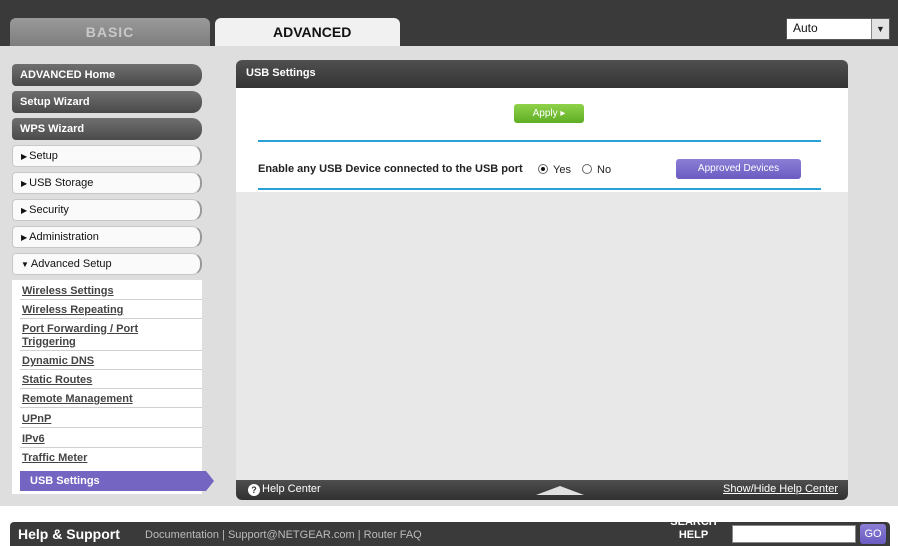 The image size is (898, 546). What do you see at coordinates (113, 481) in the screenshot?
I see `sidebar-link-usb-settings-active: USB Settings` at bounding box center [113, 481].